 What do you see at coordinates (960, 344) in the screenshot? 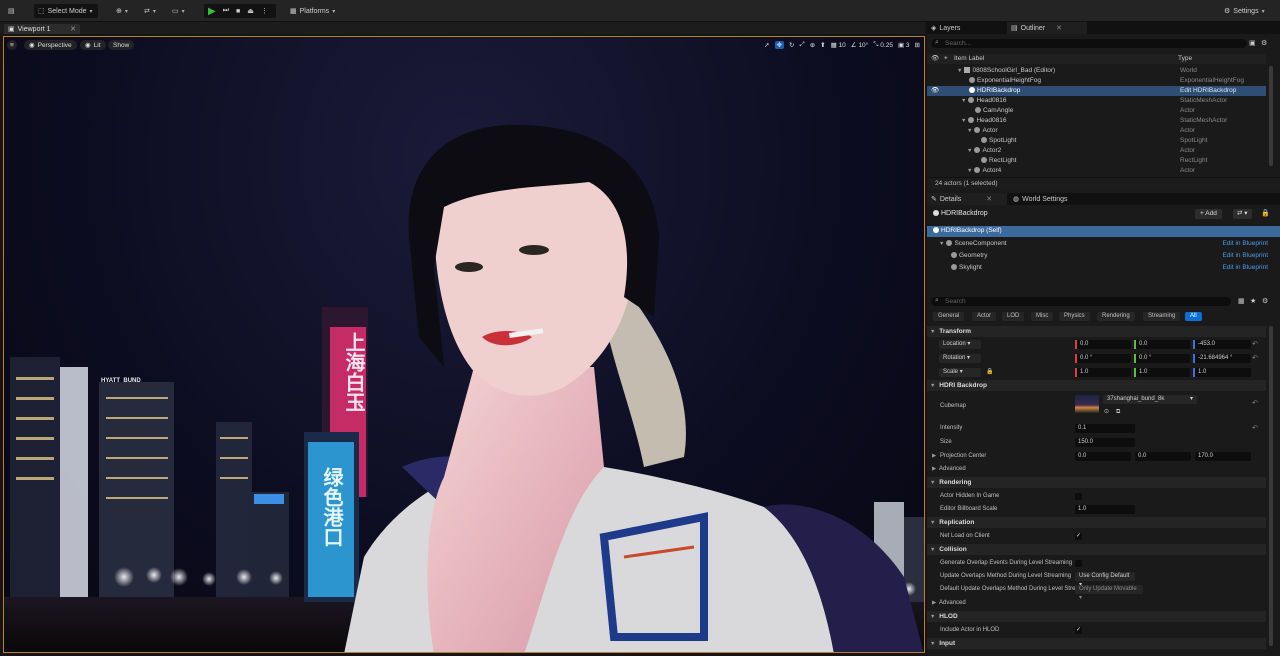
I see `location-dropdown: Location ▾` at bounding box center [960, 344].